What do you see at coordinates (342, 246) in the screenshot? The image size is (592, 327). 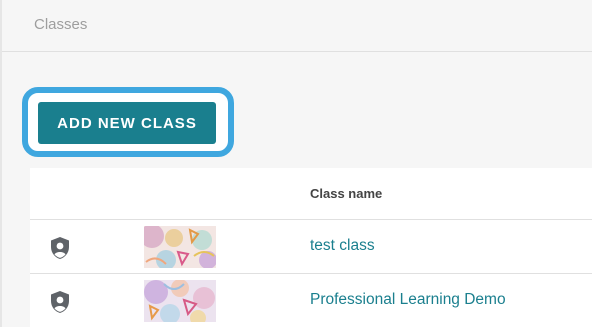 I see `class-name-link: test class` at bounding box center [342, 246].